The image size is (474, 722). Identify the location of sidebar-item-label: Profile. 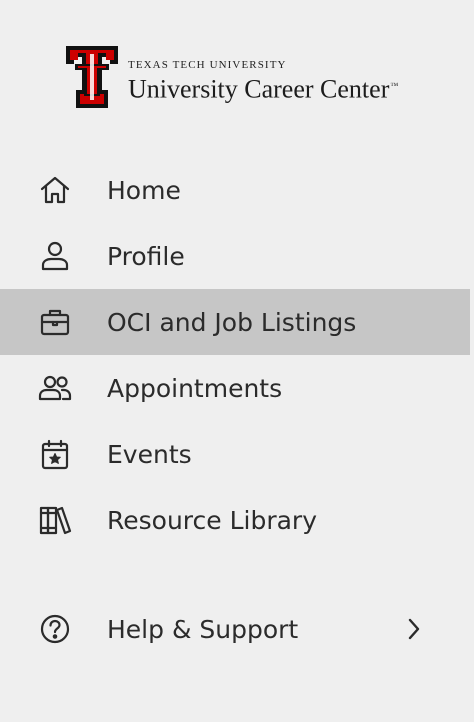
(146, 256).